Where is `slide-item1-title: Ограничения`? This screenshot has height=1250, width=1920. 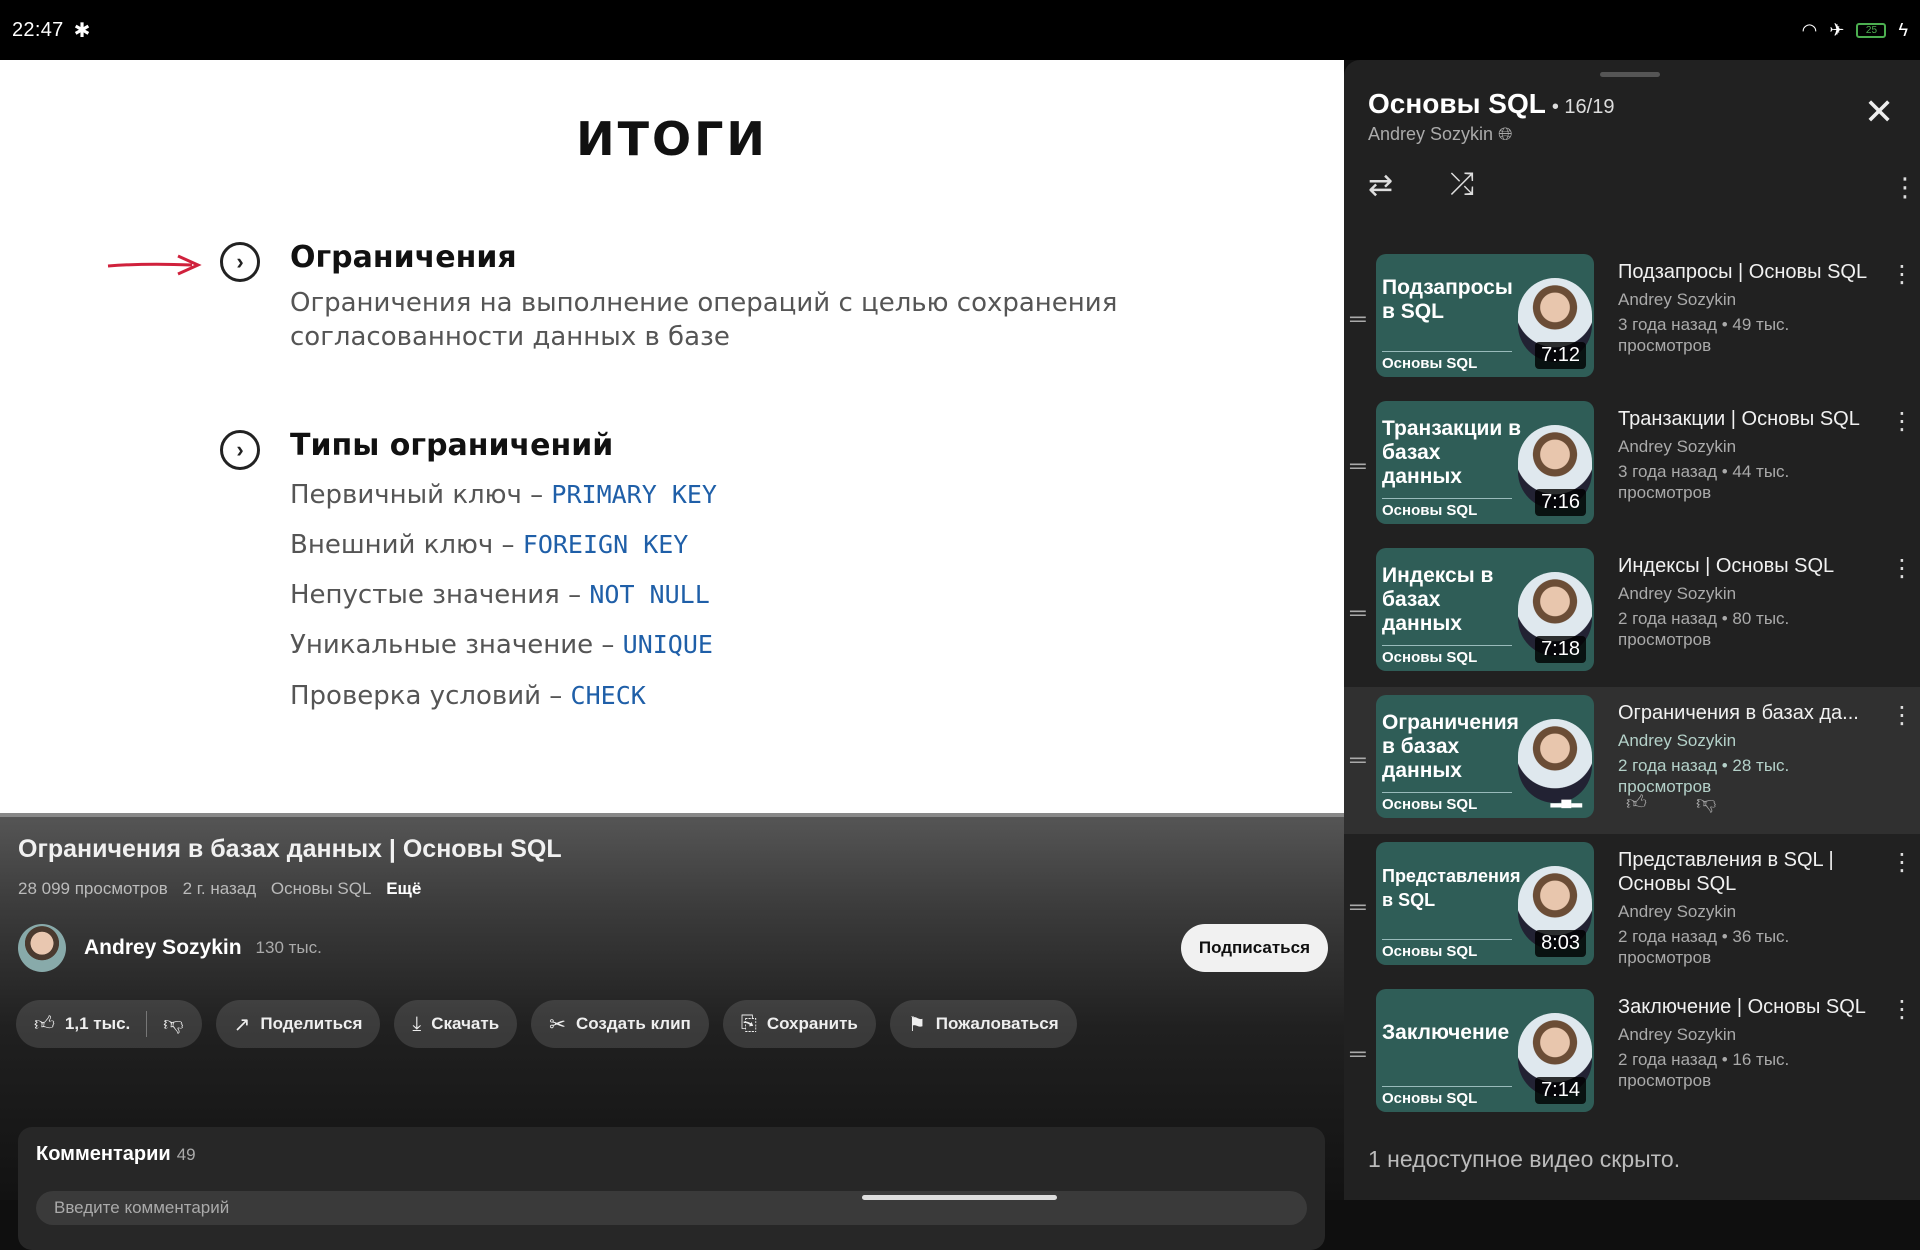 slide-item1-title: Ограничения is located at coordinates (403, 257).